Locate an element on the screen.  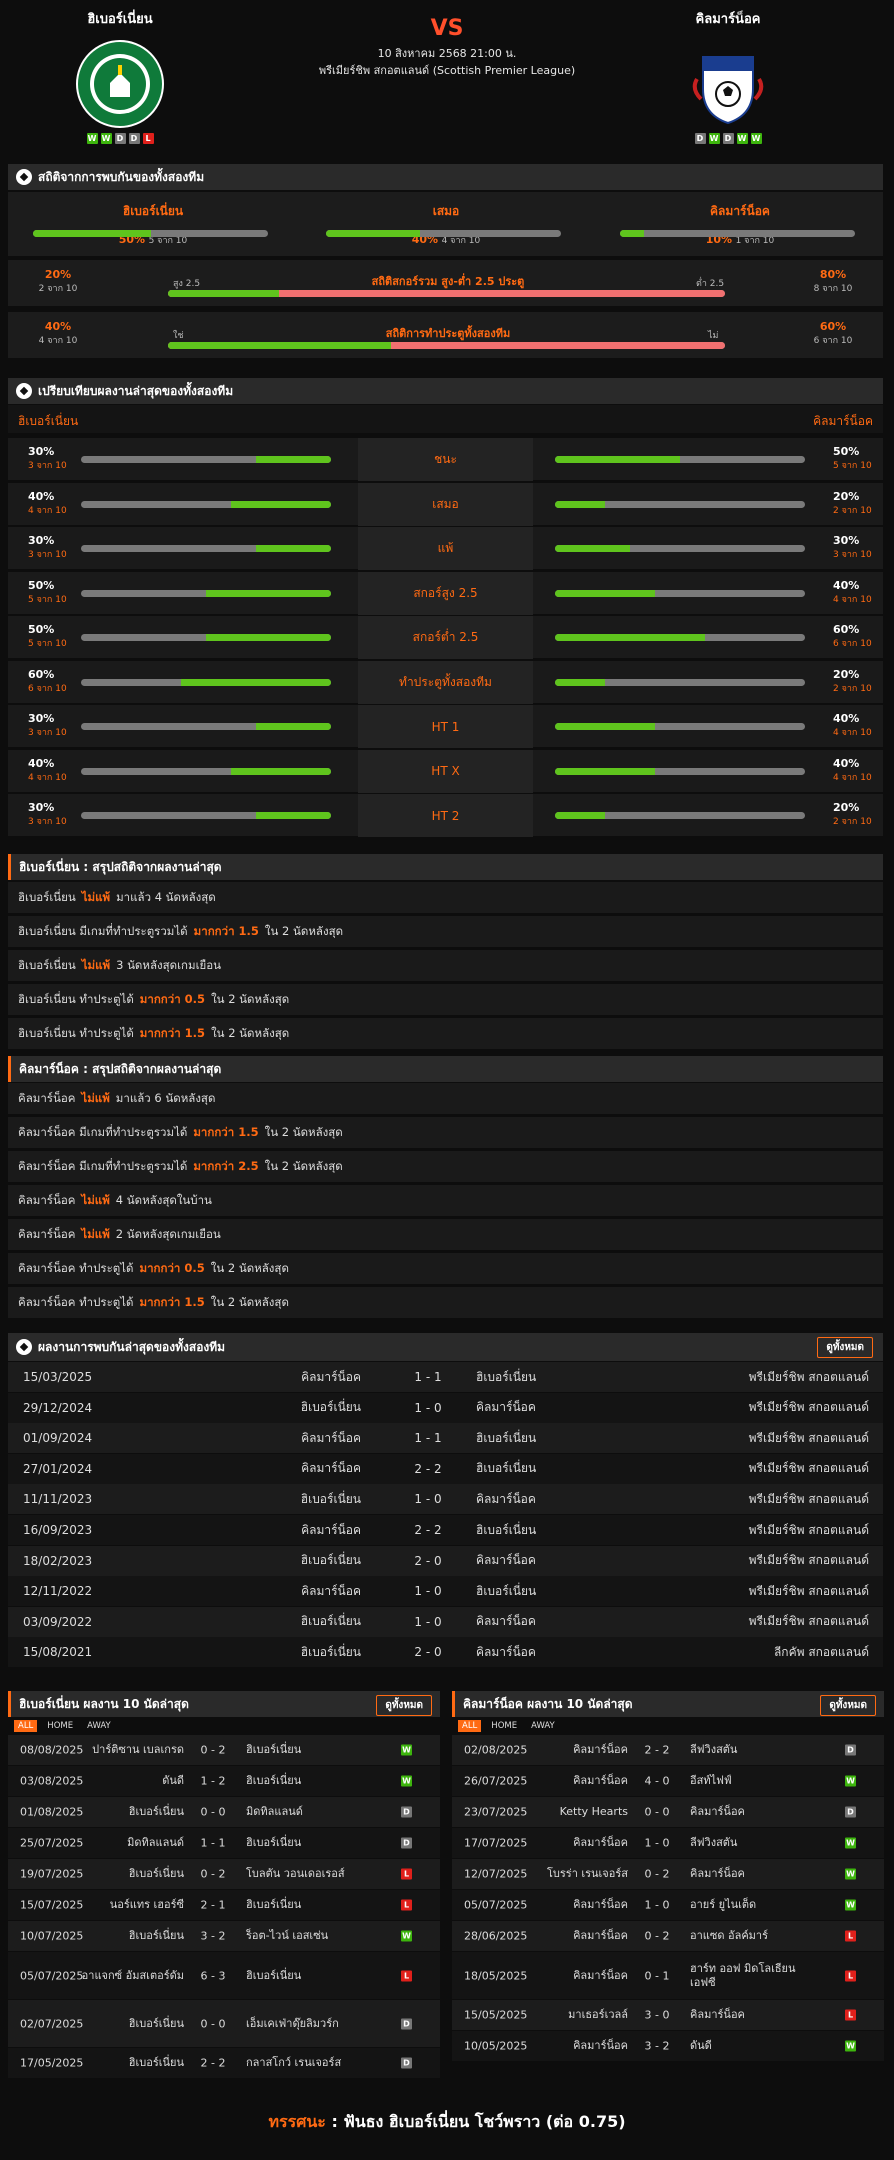
score: 0 - 2 is located at coordinates (657, 1936).